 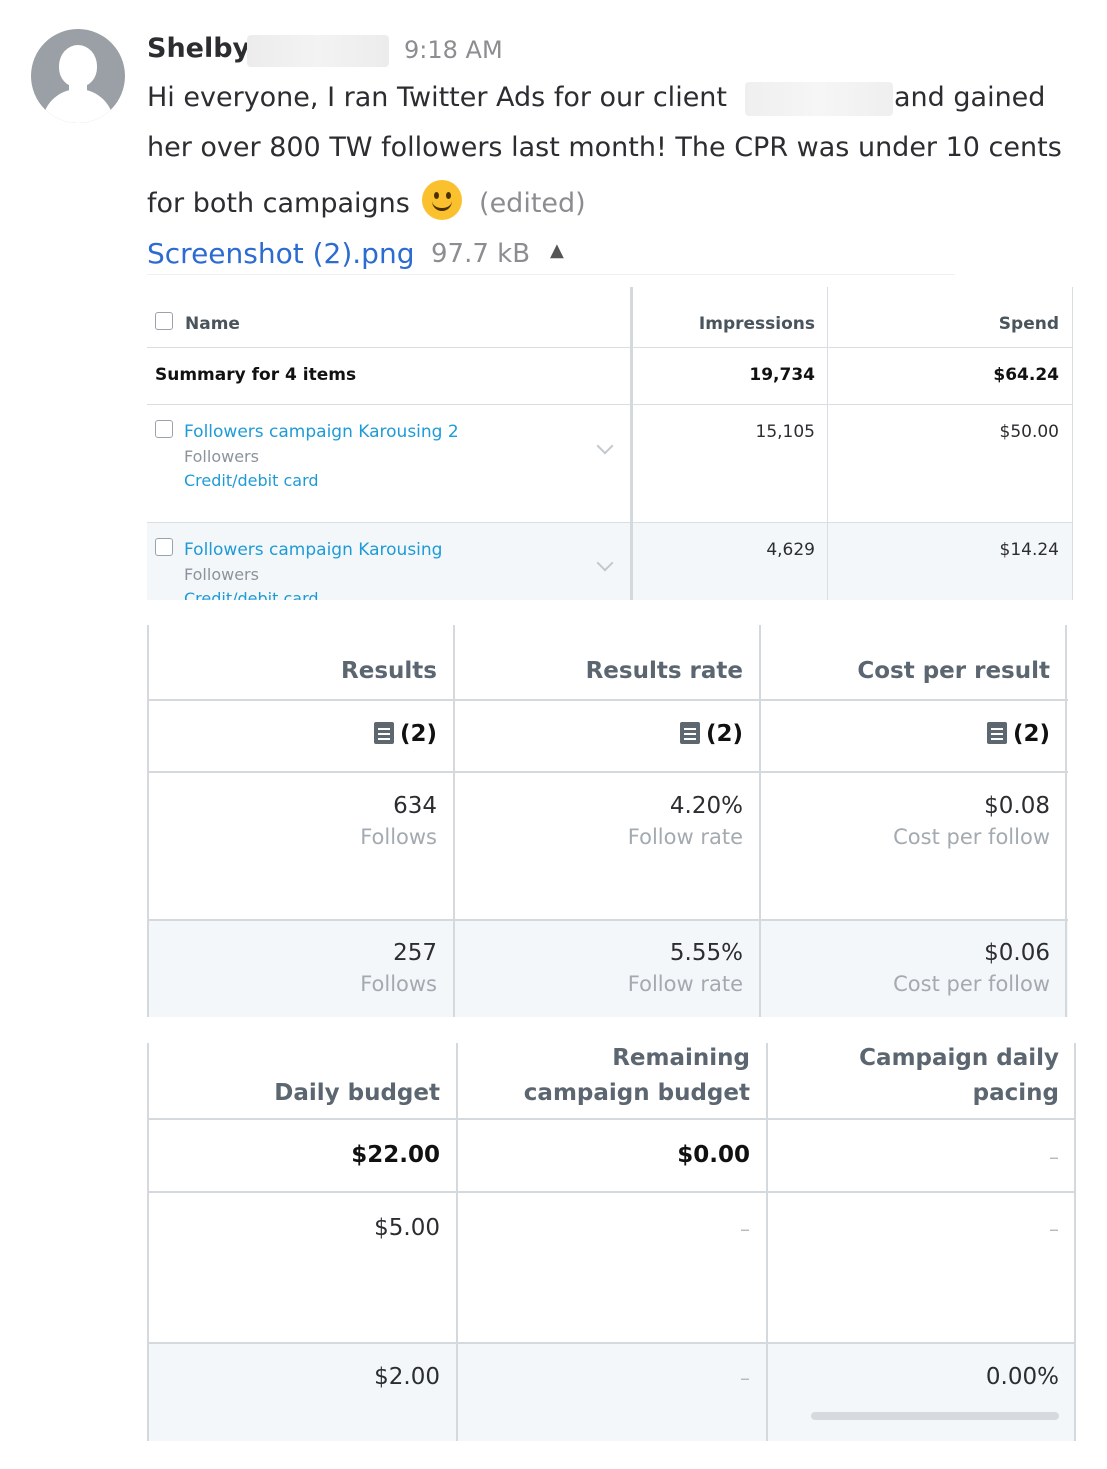 I want to click on summary-rate-count: (2), so click(x=724, y=734).